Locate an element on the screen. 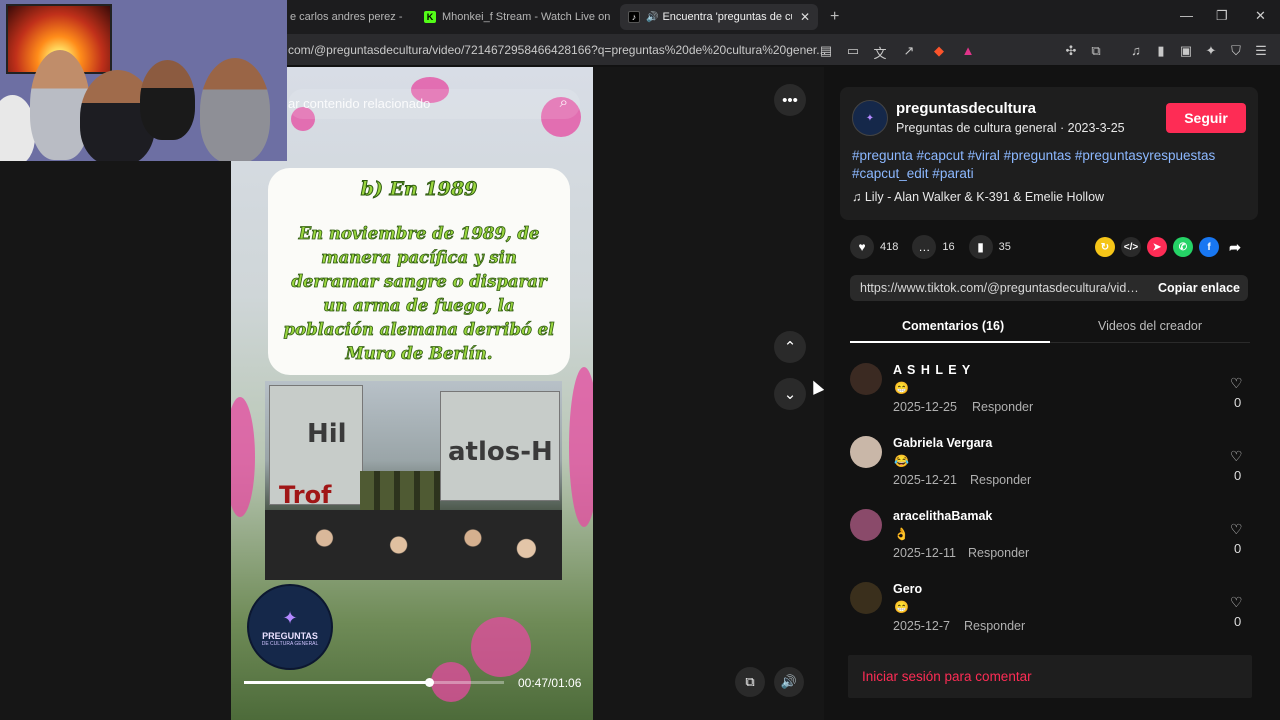  save-count: 35 is located at coordinates (1004, 247).